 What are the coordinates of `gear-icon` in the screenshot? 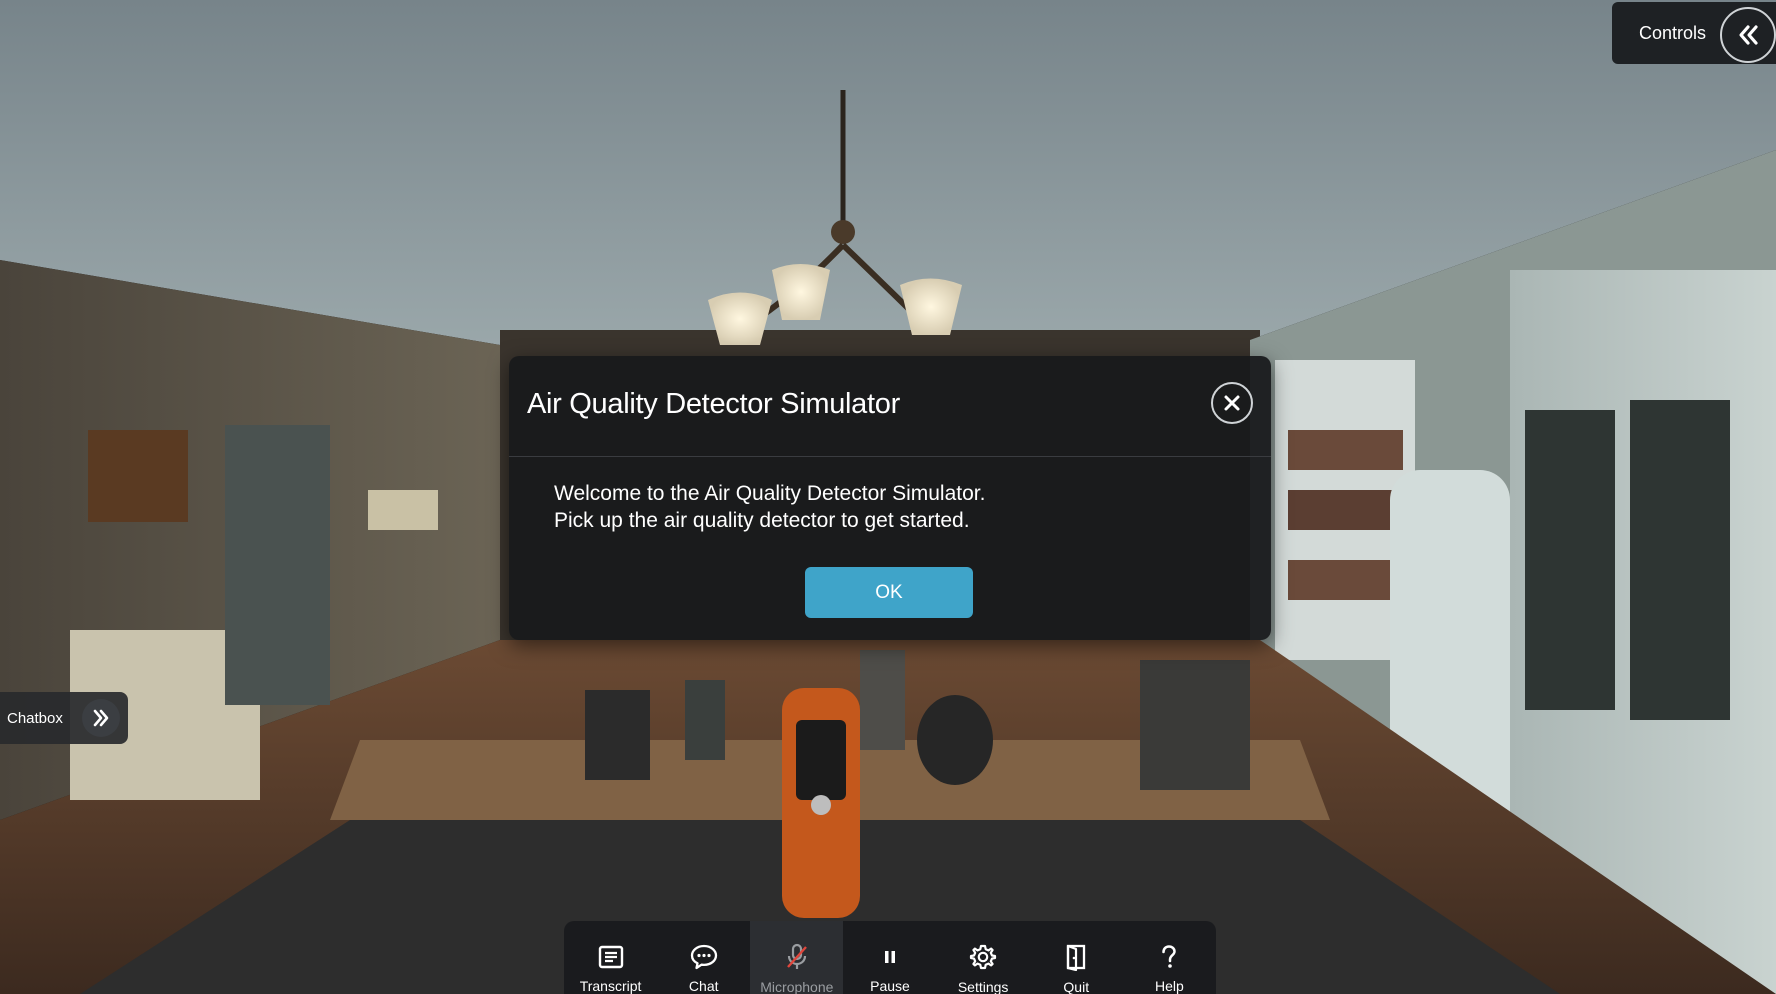 It's located at (983, 957).